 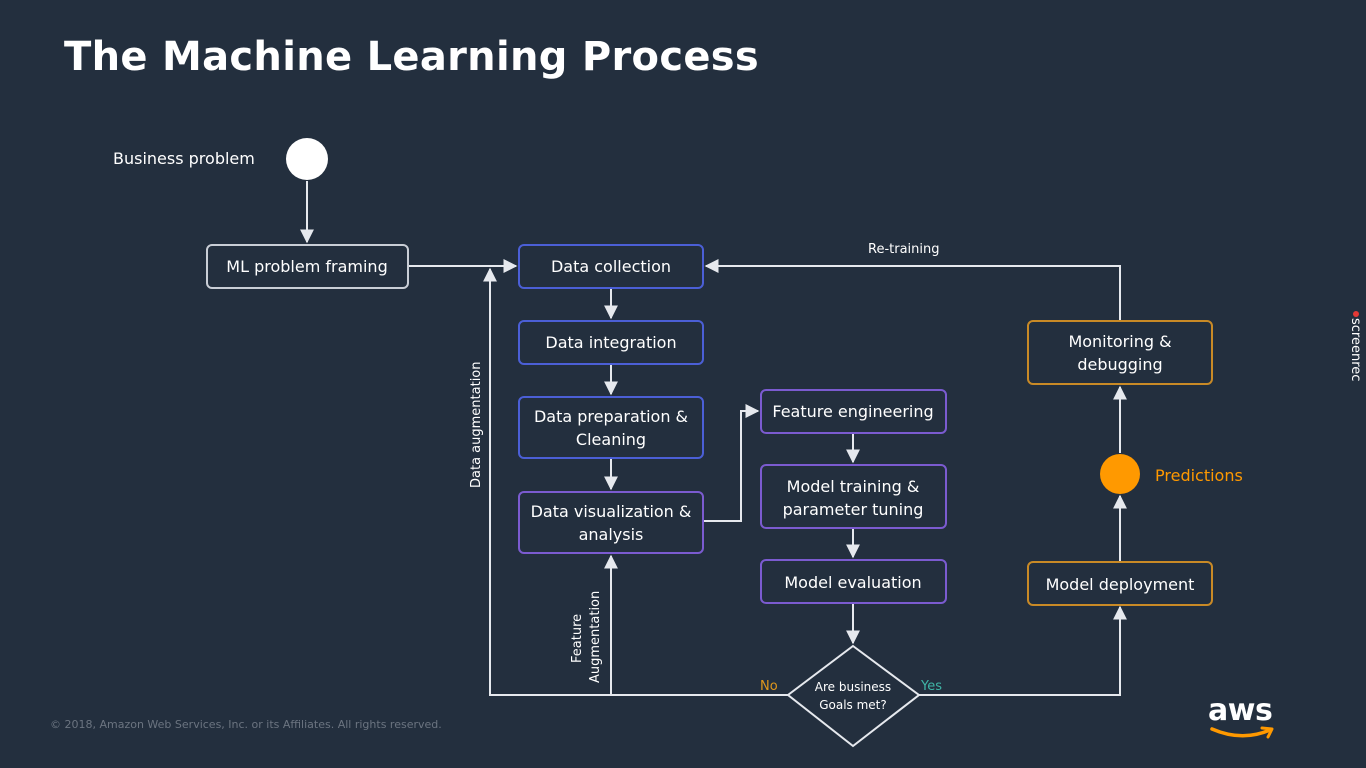 I want to click on node-monitoring: Monitoring & debugging, so click(x=1120, y=352).